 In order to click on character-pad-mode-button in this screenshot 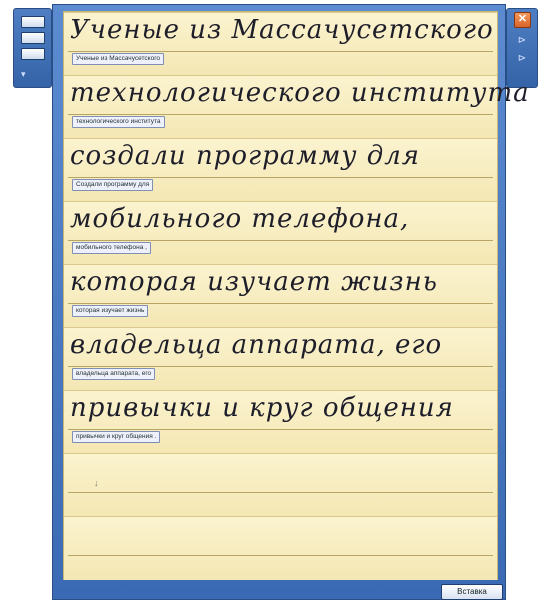, I will do `click(33, 54)`.